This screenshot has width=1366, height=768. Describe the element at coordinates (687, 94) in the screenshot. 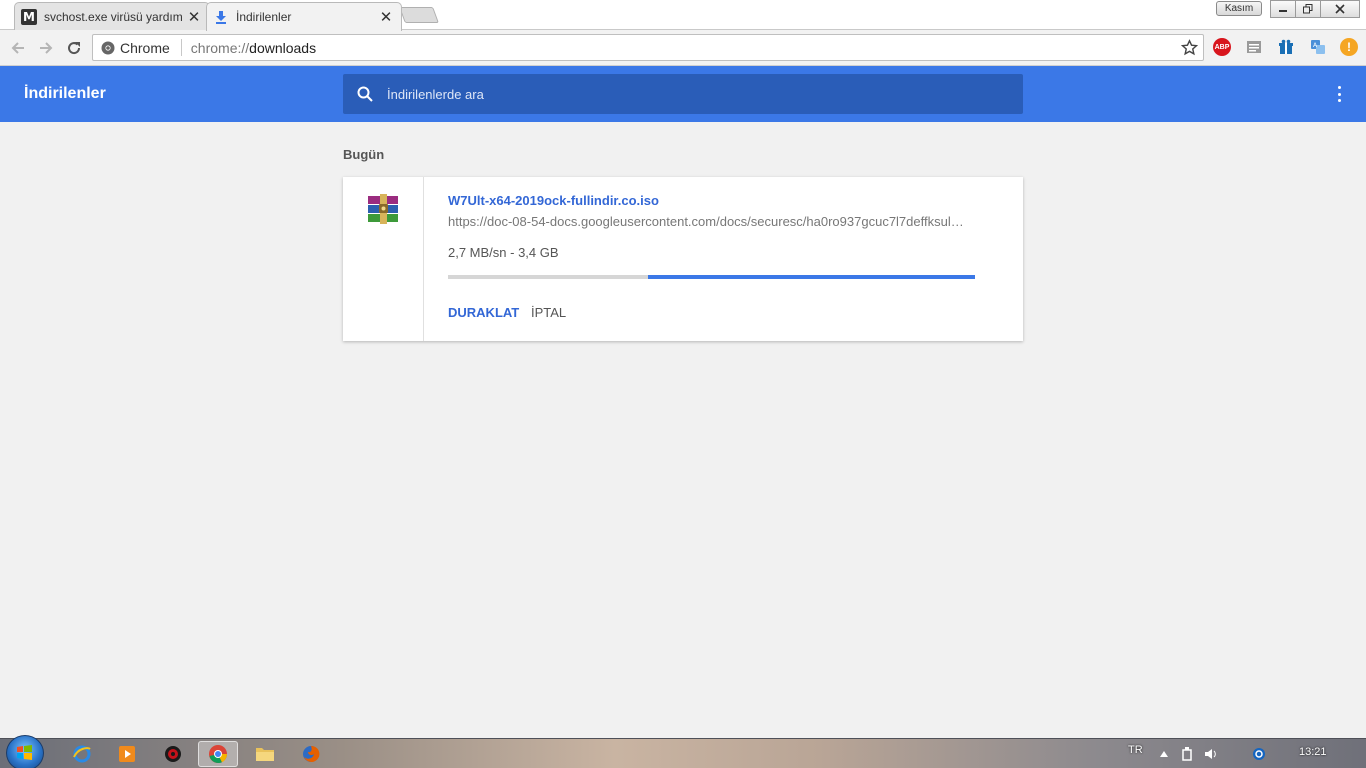

I see `search-input` at that location.